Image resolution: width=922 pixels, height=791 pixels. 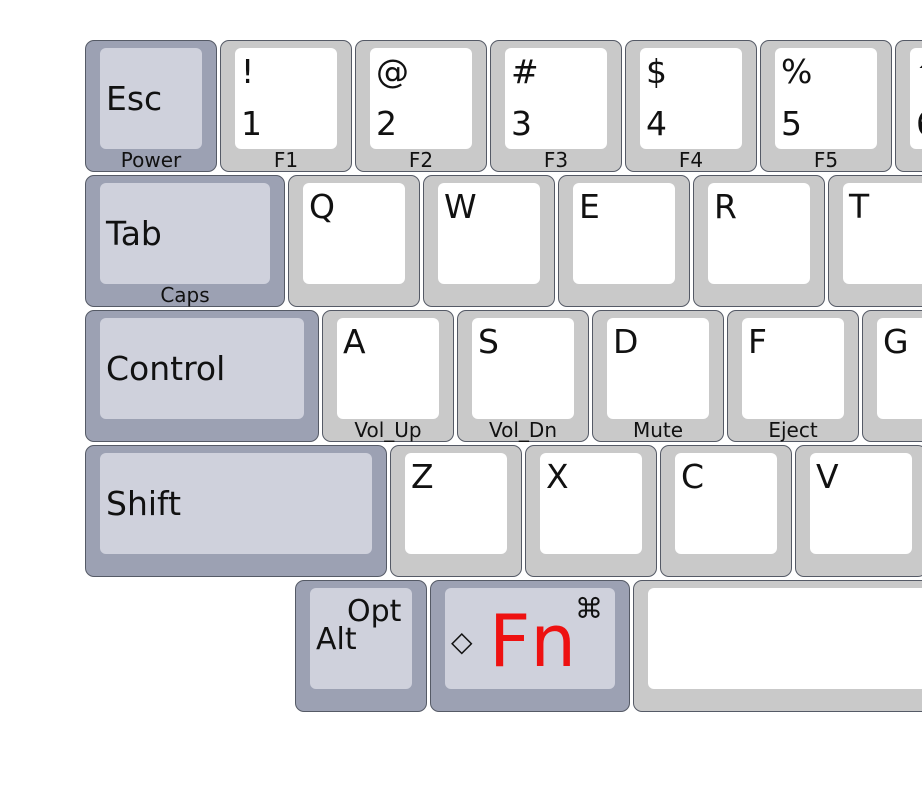 What do you see at coordinates (691, 106) in the screenshot?
I see `key-4: $ 4 F4` at bounding box center [691, 106].